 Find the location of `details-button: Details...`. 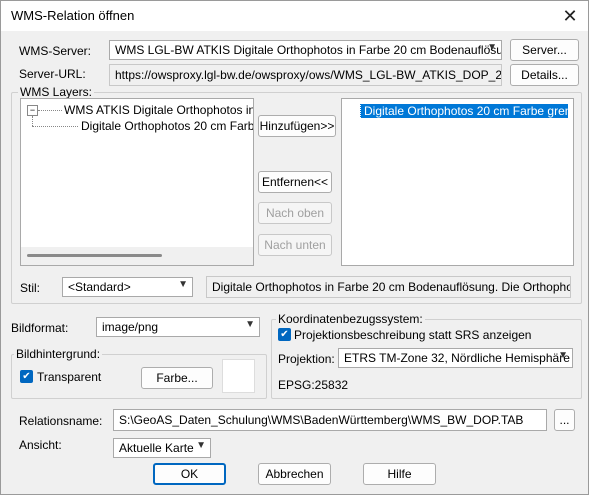

details-button: Details... is located at coordinates (544, 75).